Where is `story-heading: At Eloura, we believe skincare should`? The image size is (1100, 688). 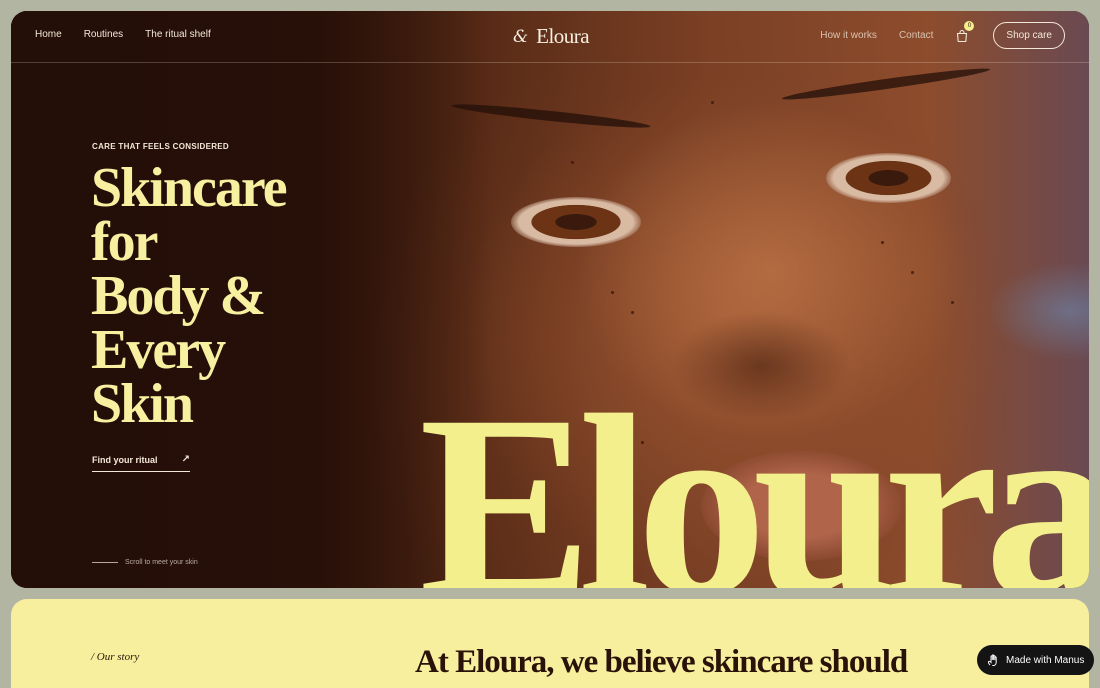 story-heading: At Eloura, we believe skincare should is located at coordinates (661, 662).